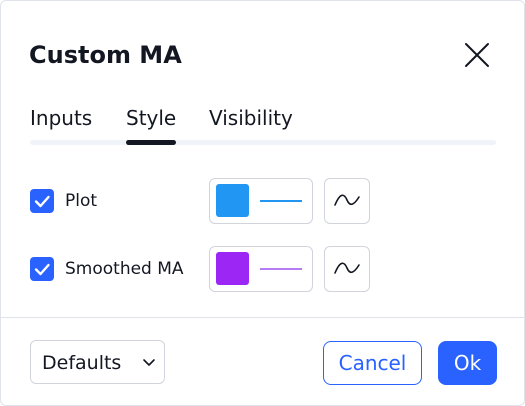 This screenshot has height=406, width=525. I want to click on defaults-label: Defaults, so click(82, 363).